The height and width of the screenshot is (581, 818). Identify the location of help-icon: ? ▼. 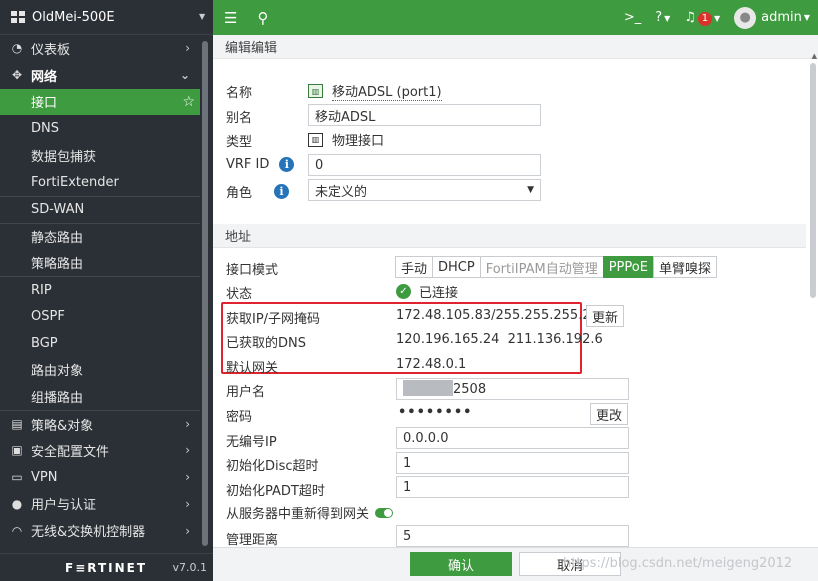
(662, 17).